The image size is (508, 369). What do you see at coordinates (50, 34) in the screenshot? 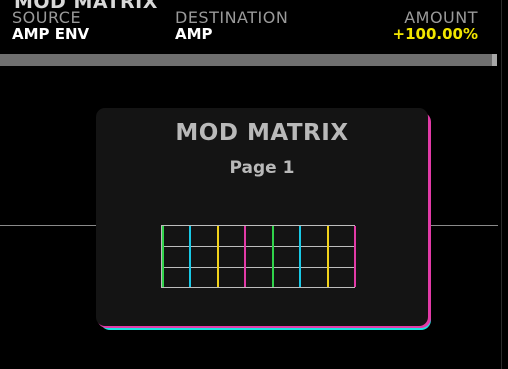
I see `source-value: AMP ENV` at bounding box center [50, 34].